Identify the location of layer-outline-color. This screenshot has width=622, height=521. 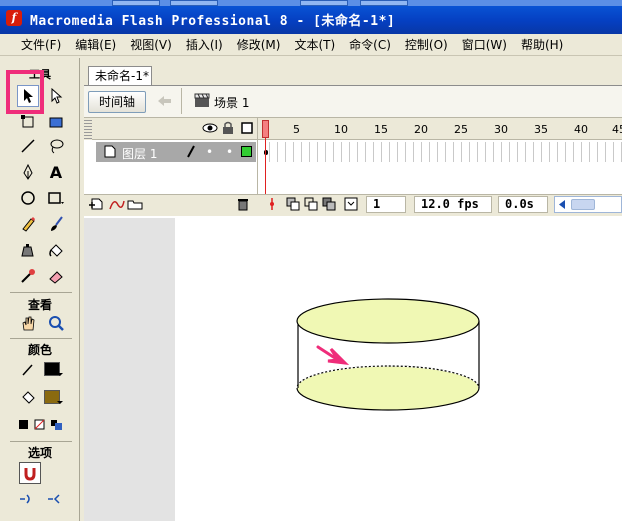
(246, 151).